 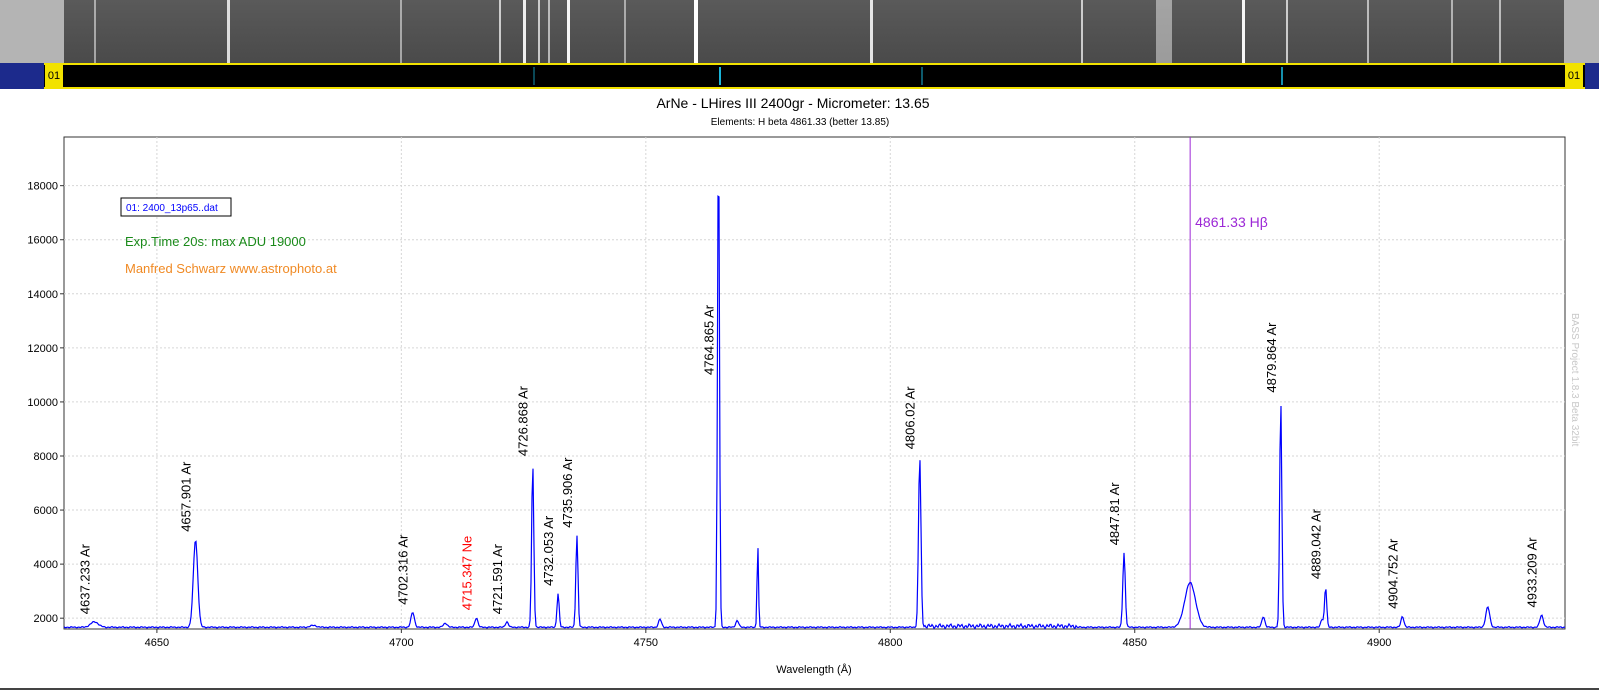 I want to click on x-tick-label: 4750, so click(x=646, y=643).